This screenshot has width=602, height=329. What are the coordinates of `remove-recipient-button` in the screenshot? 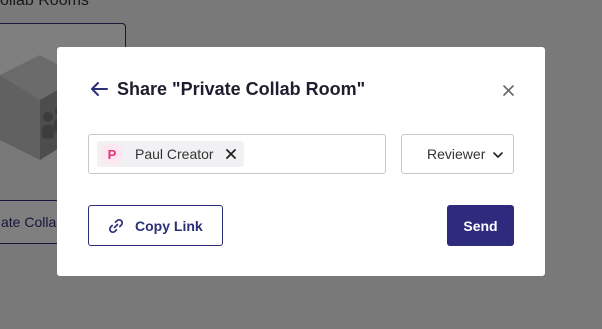 It's located at (231, 154).